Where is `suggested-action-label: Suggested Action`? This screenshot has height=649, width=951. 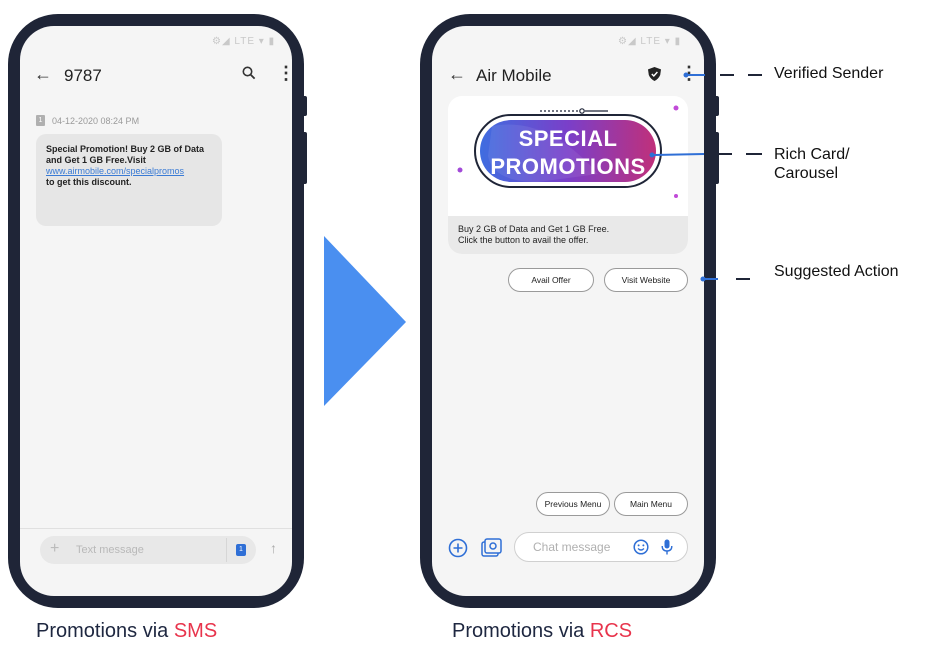 suggested-action-label: Suggested Action is located at coordinates (836, 271).